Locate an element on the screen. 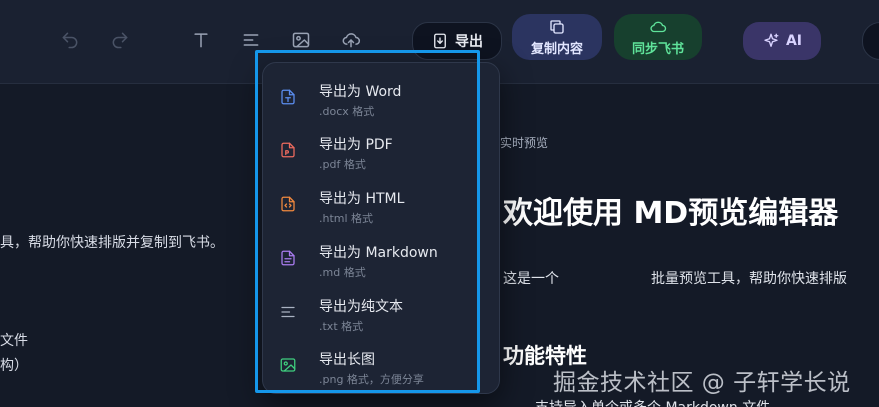 This screenshot has width=879, height=407. export-item-title: 导出为 Markdown is located at coordinates (378, 253).